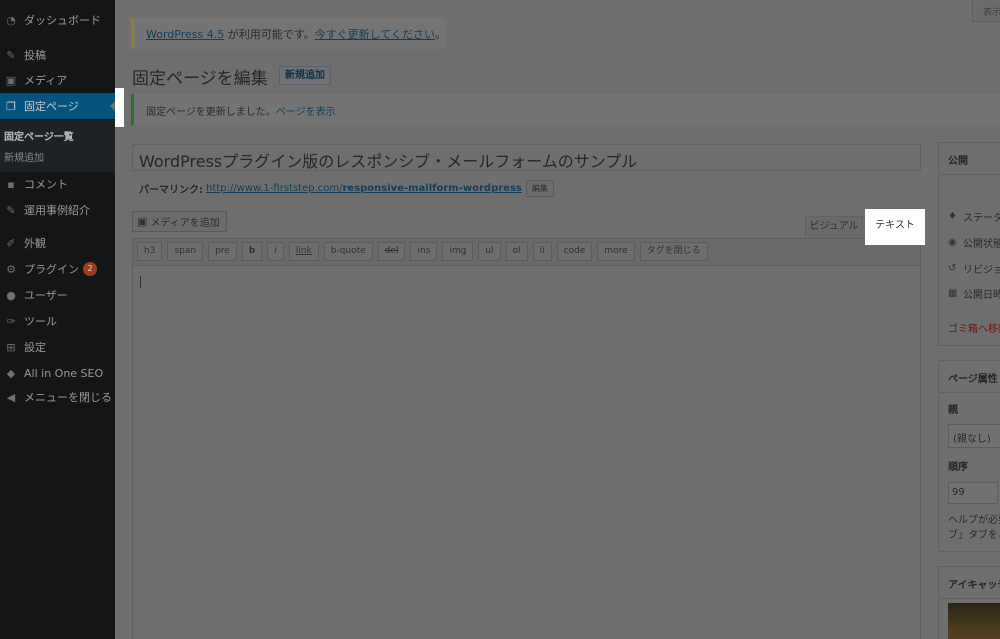 Image resolution: width=1000 pixels, height=639 pixels. Describe the element at coordinates (57, 55) in the screenshot. I see `sidebar-item-posts: ✎ 投稿` at that location.